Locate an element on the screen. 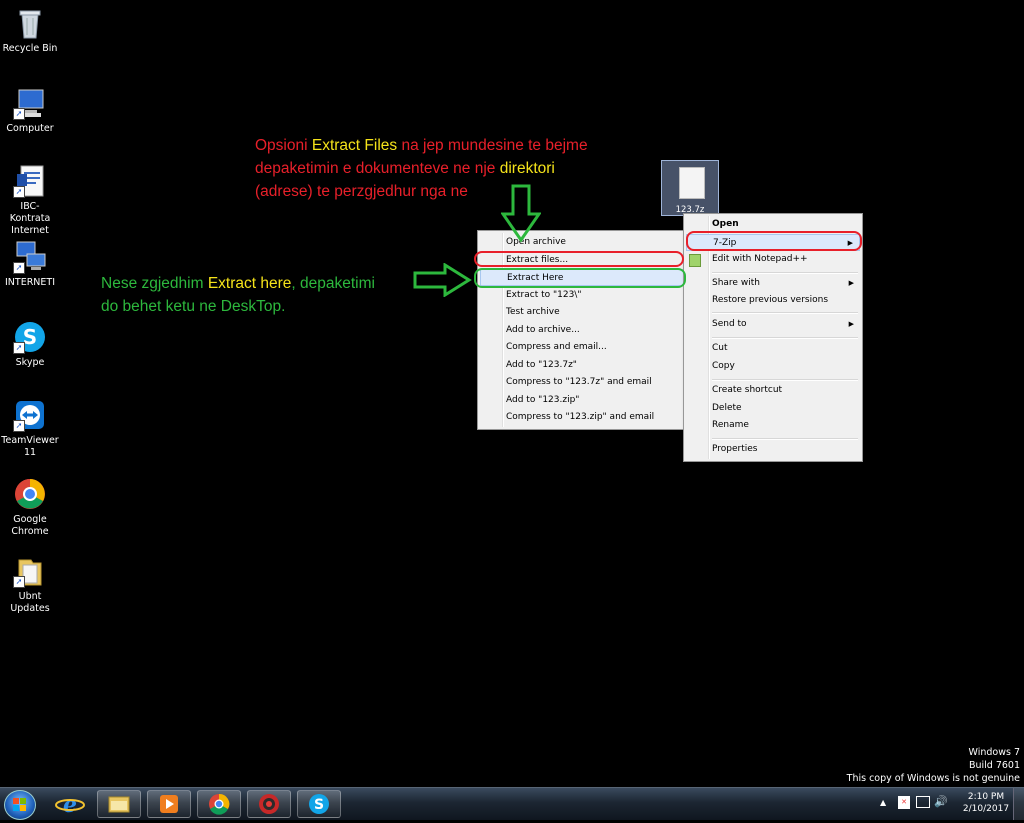  explorer-icon is located at coordinates (119, 804).